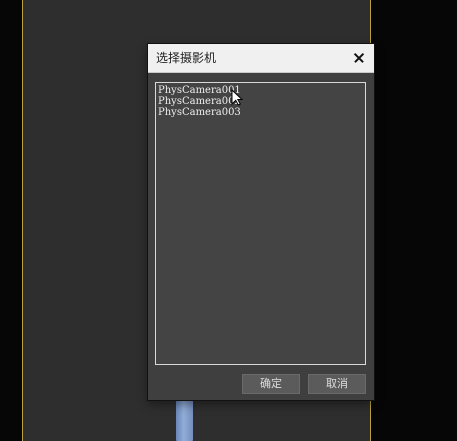 The width and height of the screenshot is (457, 441). I want to click on dialog-title: 选择摄影机, so click(186, 58).